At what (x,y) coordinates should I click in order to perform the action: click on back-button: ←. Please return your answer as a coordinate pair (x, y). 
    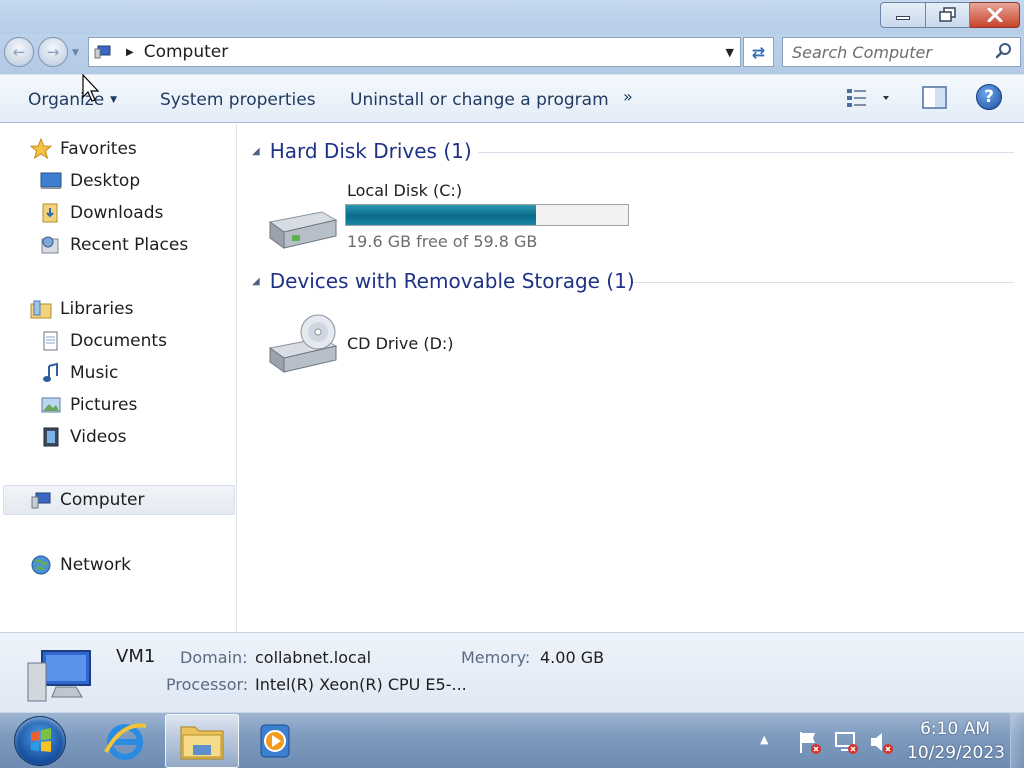
    Looking at the image, I should click on (19, 52).